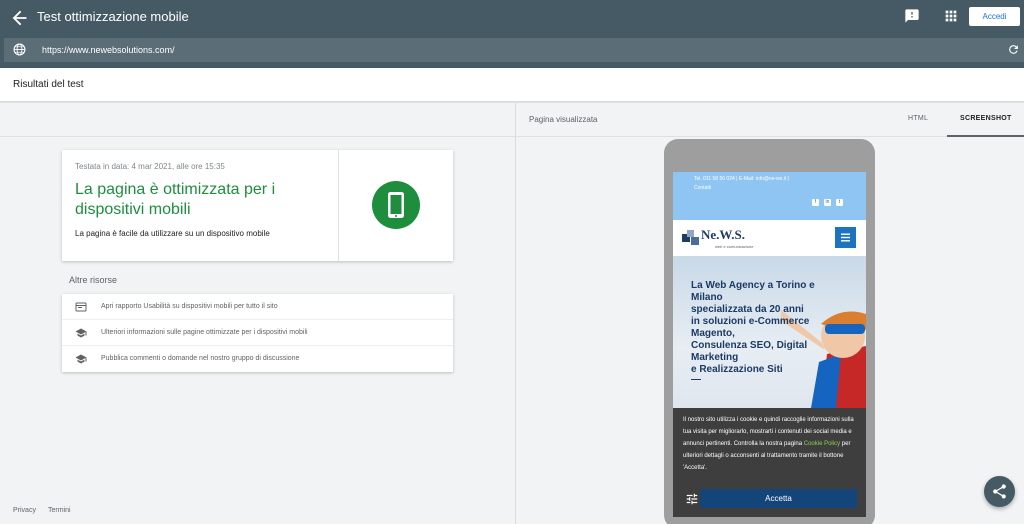 The width and height of the screenshot is (1024, 524). Describe the element at coordinates (753, 285) in the screenshot. I see `hero-line: La Web Agency a Torino e` at that location.